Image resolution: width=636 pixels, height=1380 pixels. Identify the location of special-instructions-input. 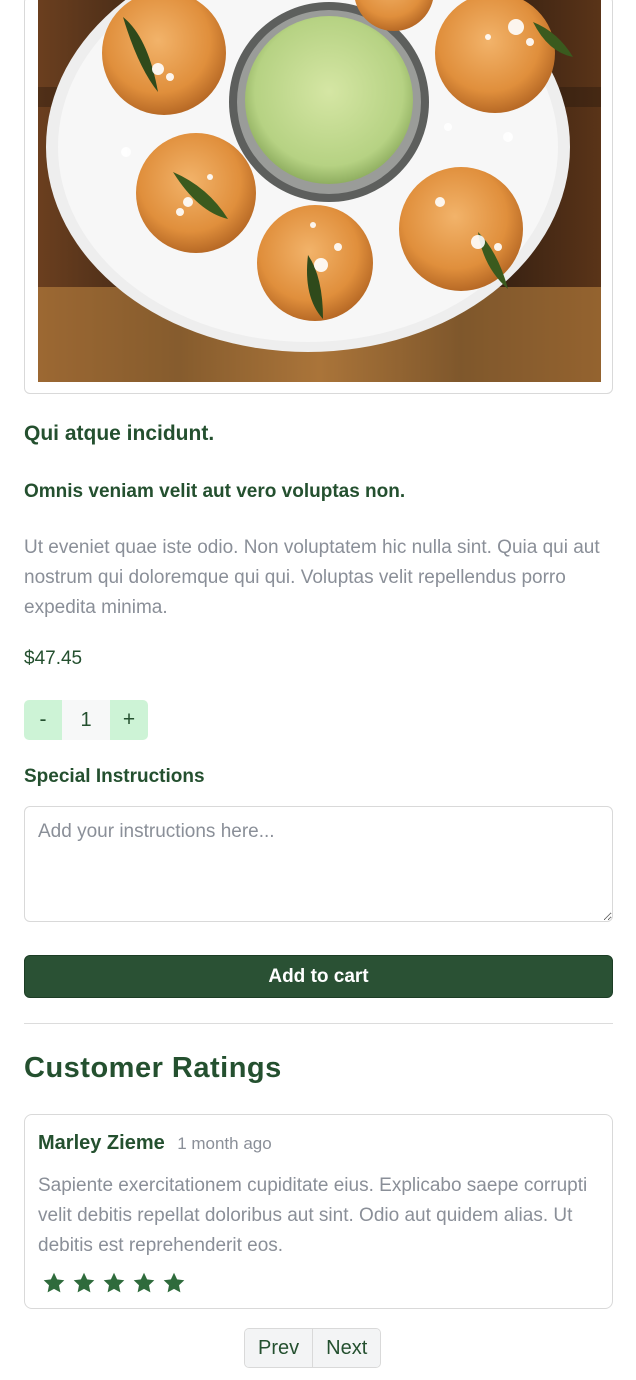
(318, 864).